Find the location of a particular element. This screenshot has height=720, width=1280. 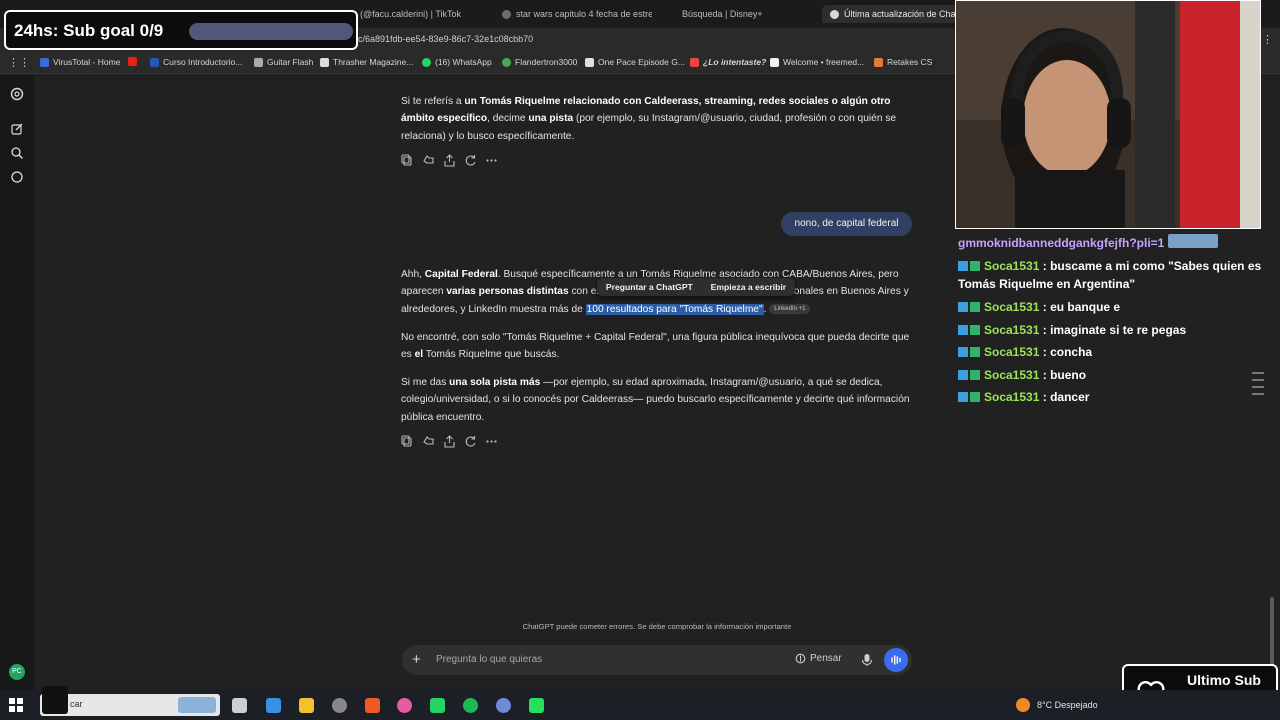

plus-icon: + is located at coordinates (416, 659).